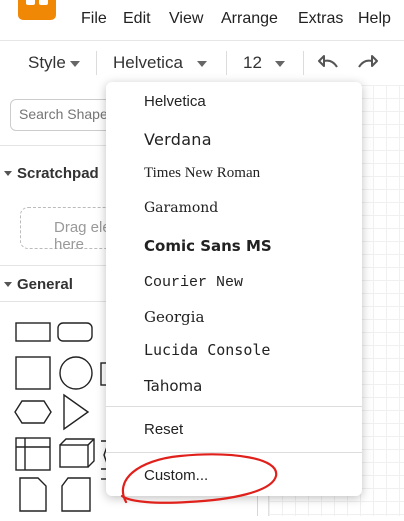  What do you see at coordinates (207, 350) in the screenshot?
I see `font-option-lucida-console: Lucida Console` at bounding box center [207, 350].